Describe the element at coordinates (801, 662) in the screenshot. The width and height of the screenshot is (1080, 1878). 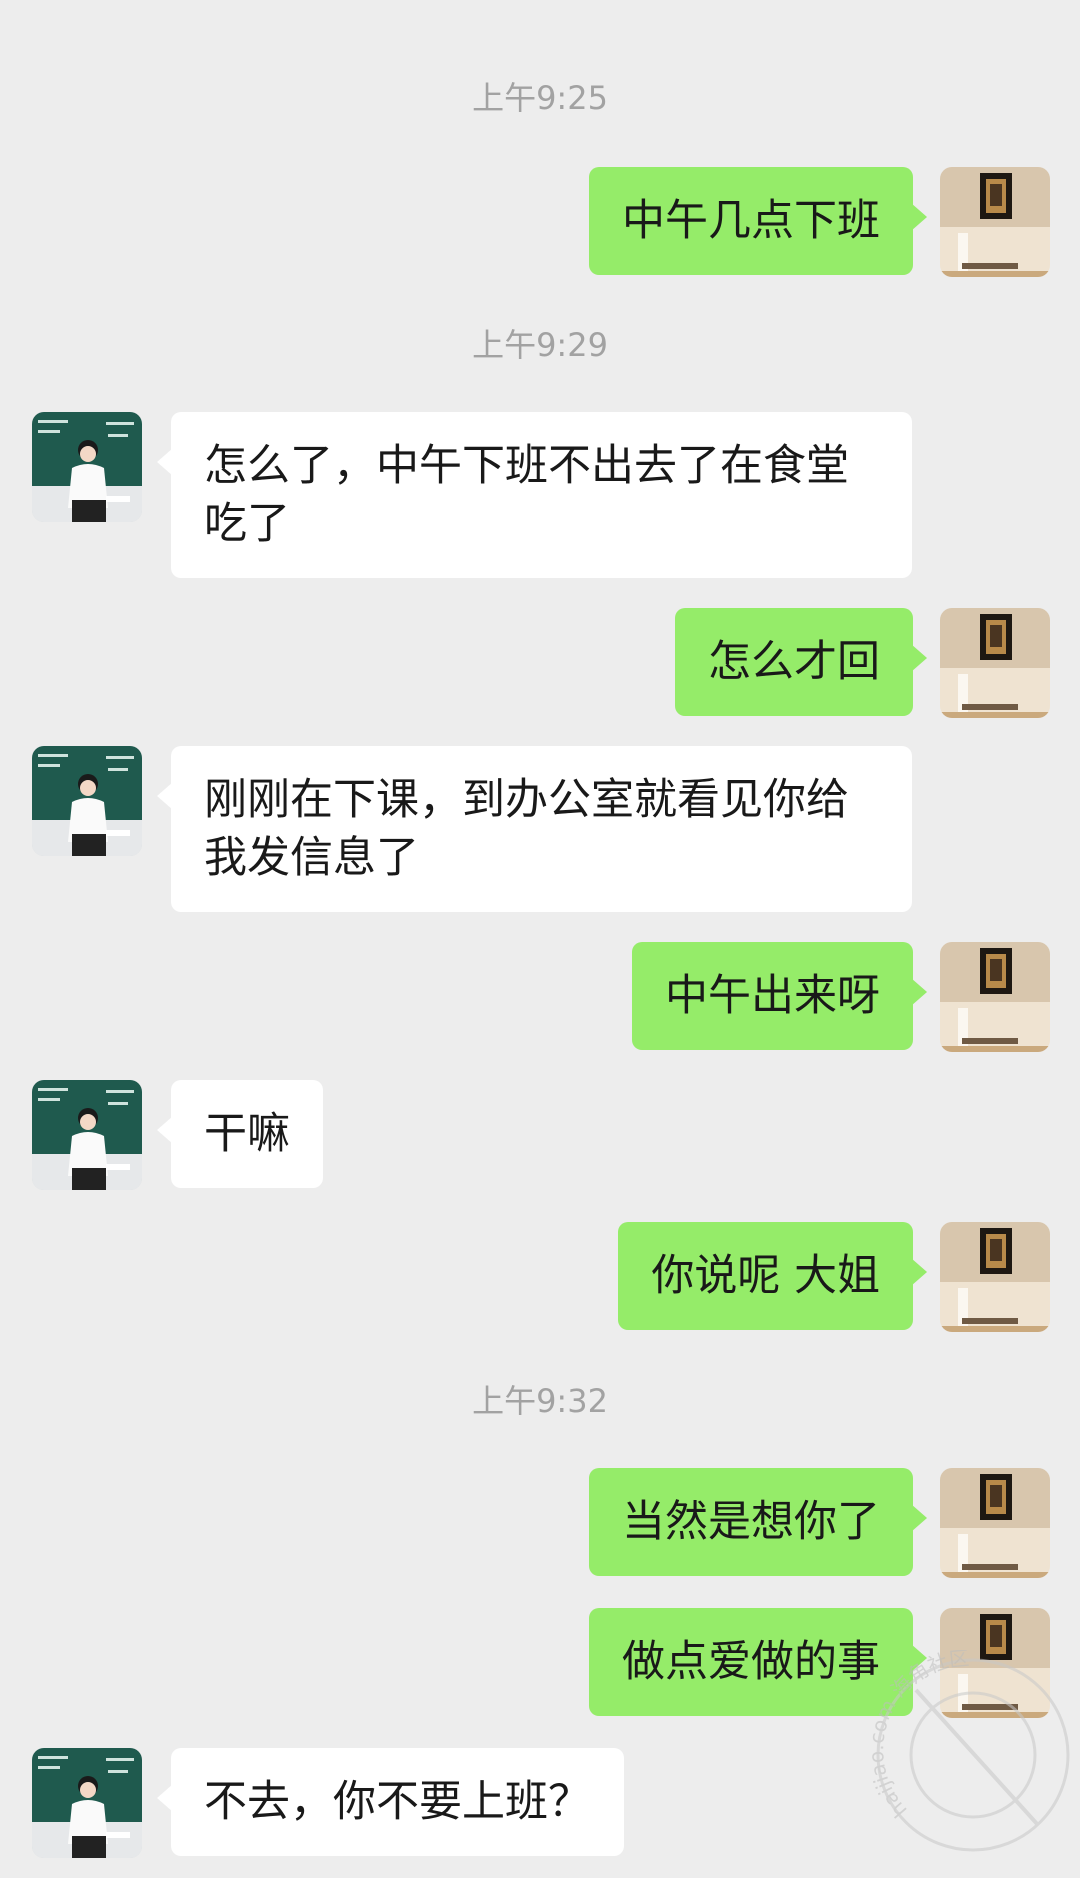
I see `outgoing-message: 怎么才回` at that location.